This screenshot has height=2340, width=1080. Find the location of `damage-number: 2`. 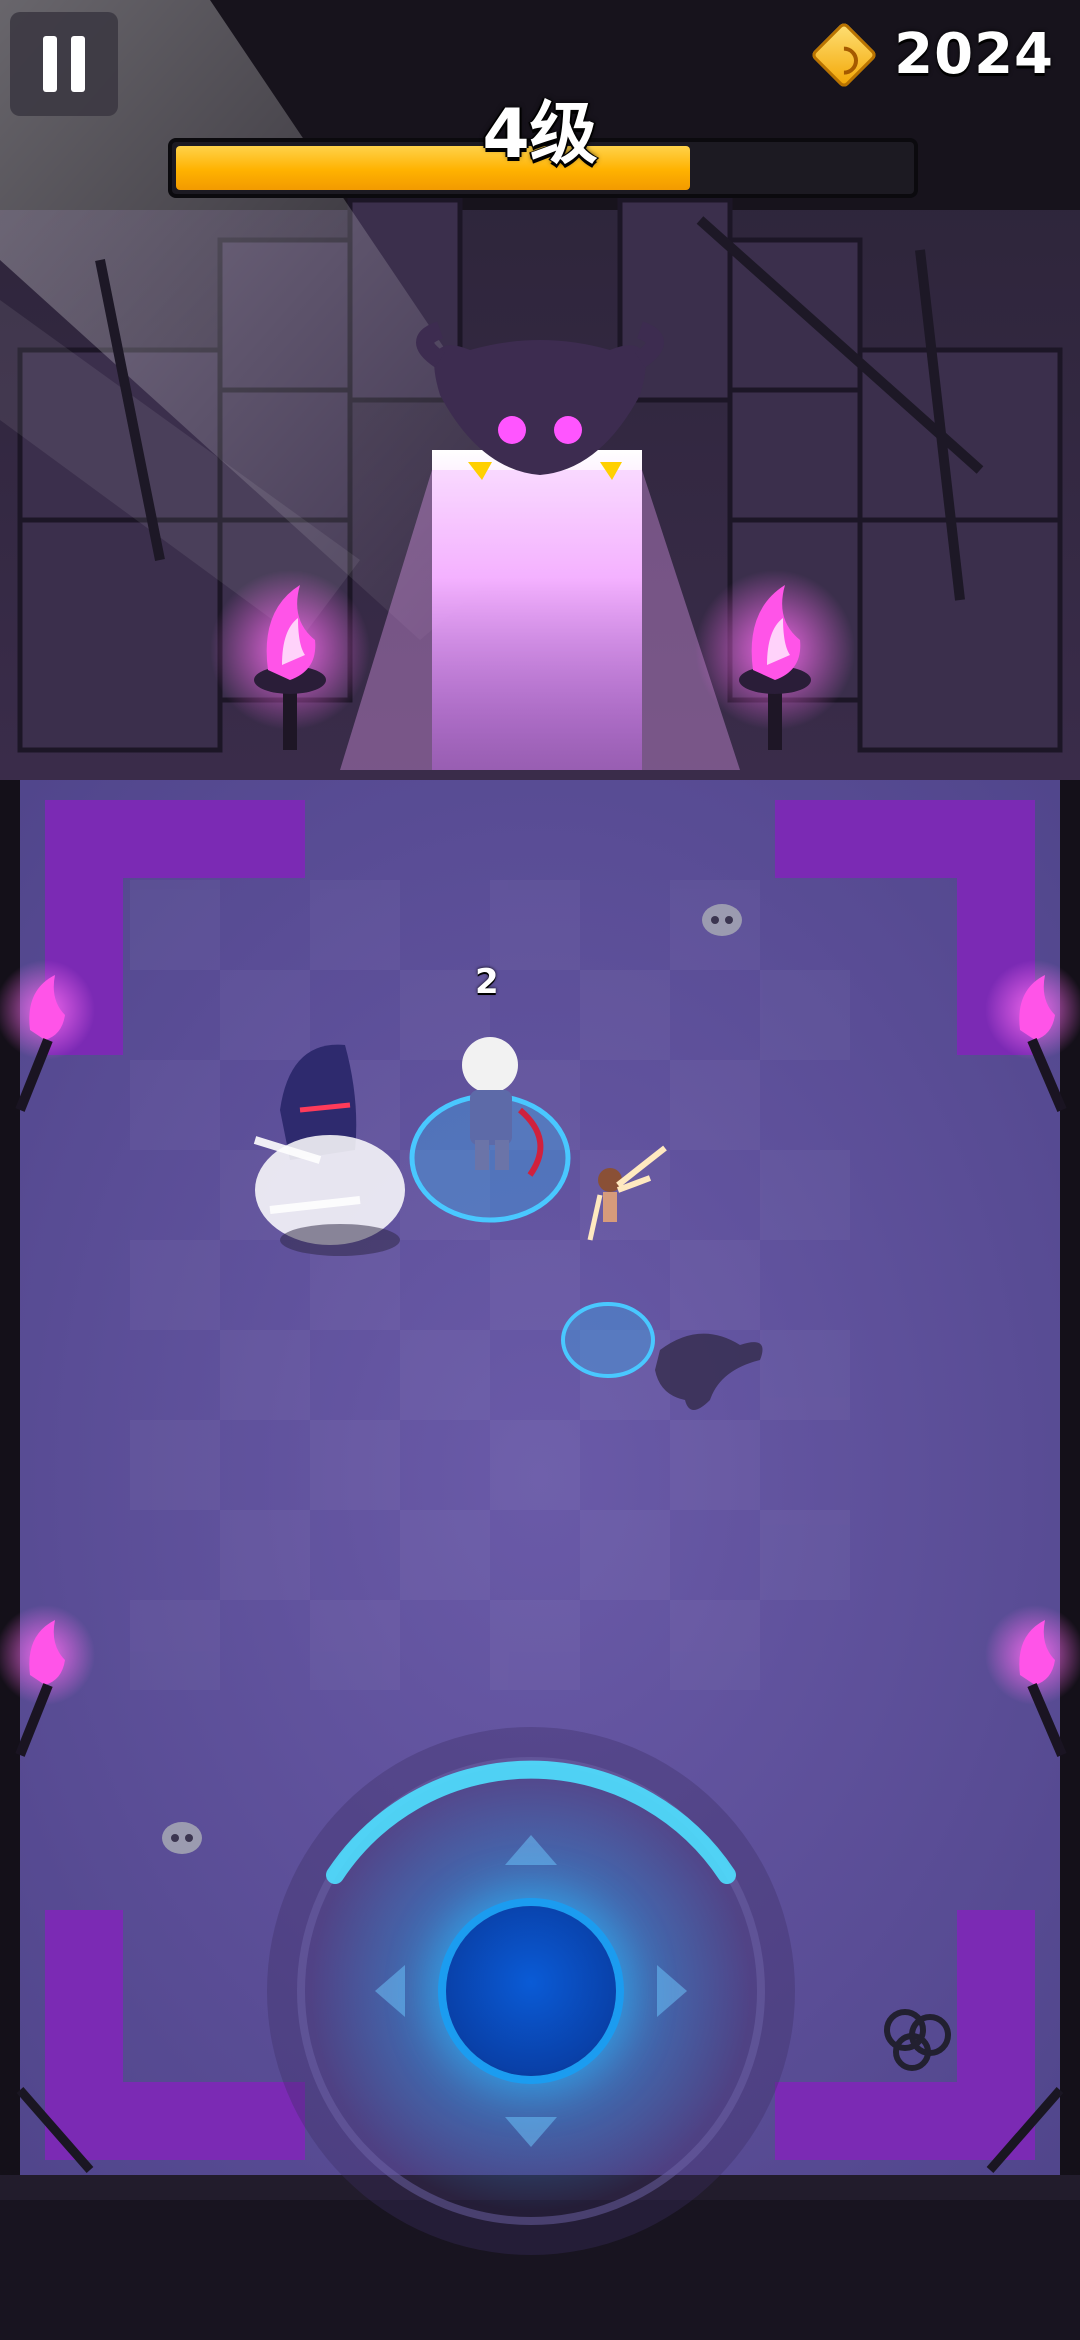

damage-number: 2 is located at coordinates (487, 982).